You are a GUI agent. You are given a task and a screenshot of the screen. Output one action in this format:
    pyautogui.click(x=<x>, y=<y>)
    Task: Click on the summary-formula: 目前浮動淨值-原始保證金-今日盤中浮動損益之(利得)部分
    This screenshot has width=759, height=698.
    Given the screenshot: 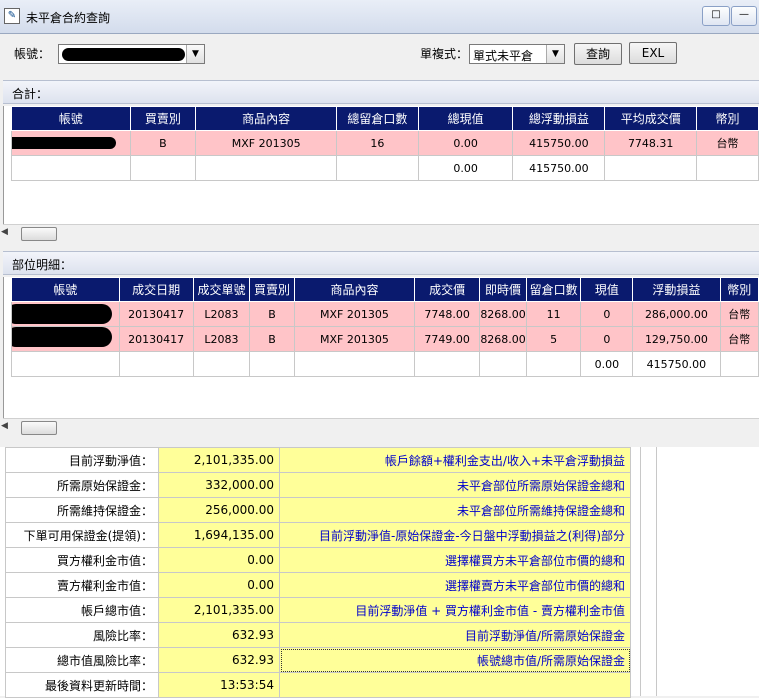 What is the action you would take?
    pyautogui.click(x=455, y=535)
    